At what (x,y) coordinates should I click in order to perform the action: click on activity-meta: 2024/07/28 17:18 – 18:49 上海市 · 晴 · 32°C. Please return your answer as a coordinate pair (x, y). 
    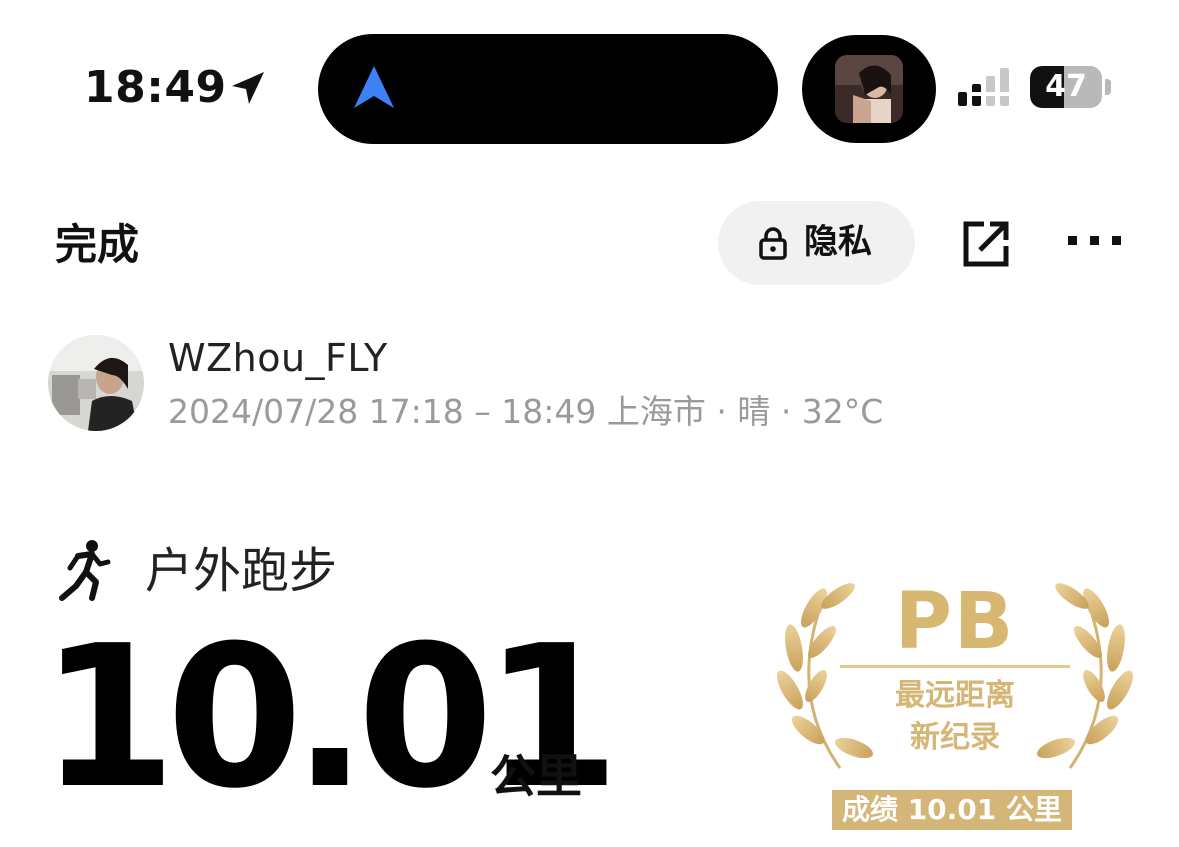
    Looking at the image, I should click on (526, 411).